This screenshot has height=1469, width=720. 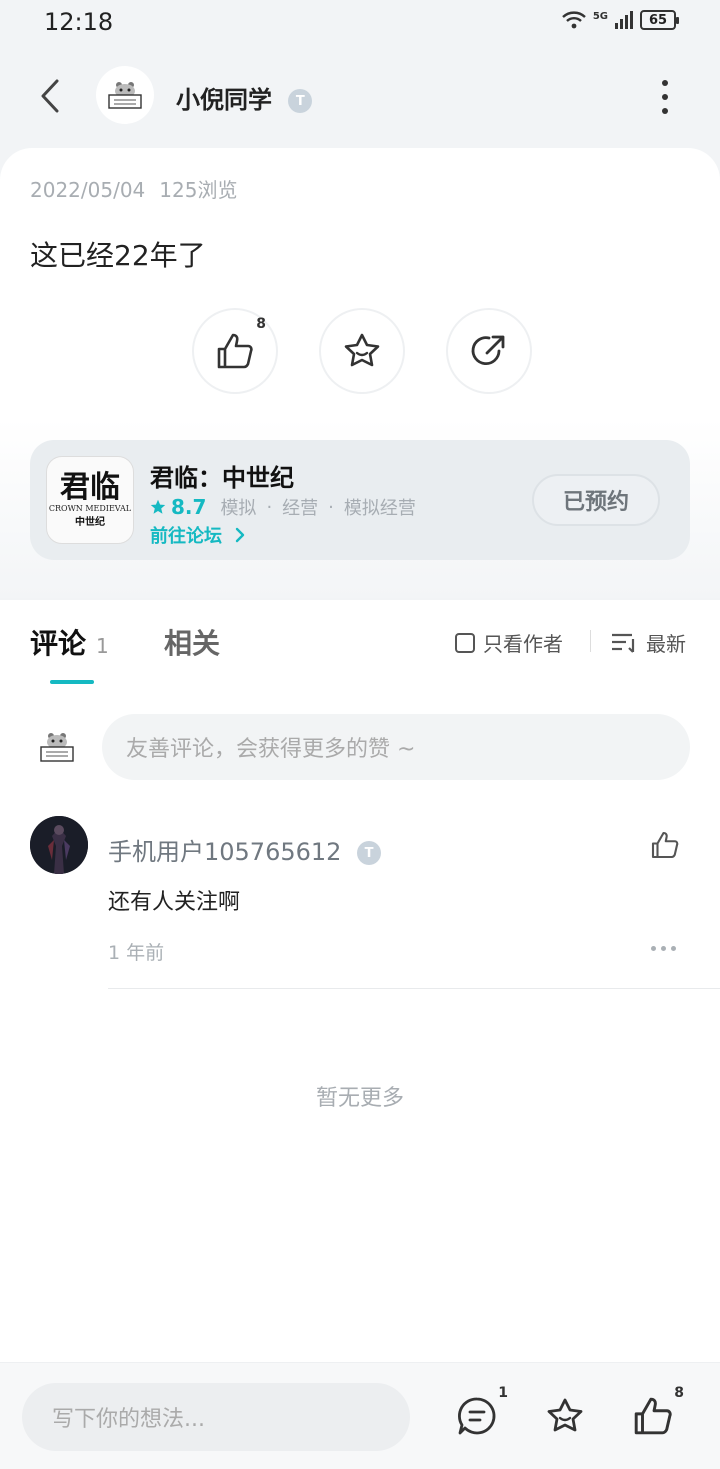 I want to click on active-tab-indicator, so click(x=72, y=682).